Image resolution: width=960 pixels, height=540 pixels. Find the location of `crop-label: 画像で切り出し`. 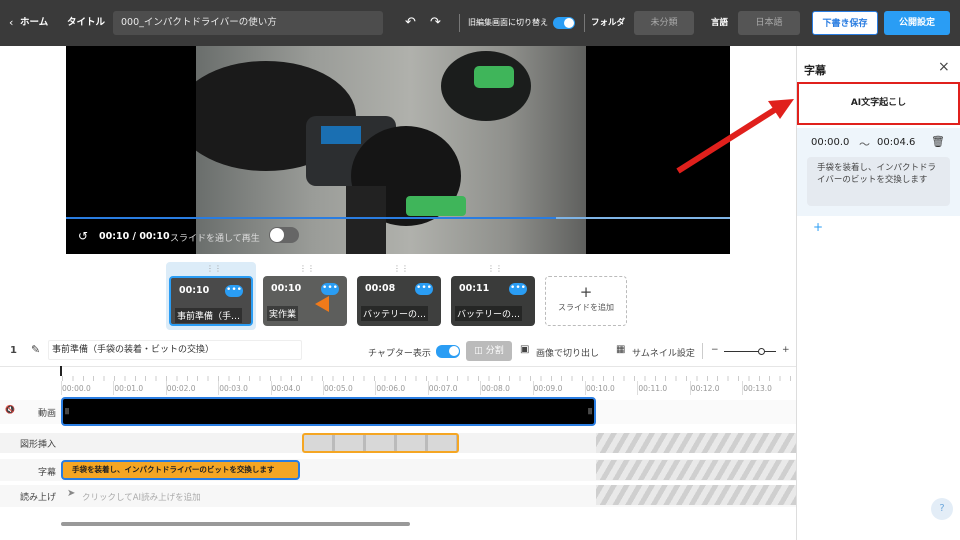

crop-label: 画像で切り出し is located at coordinates (567, 352).